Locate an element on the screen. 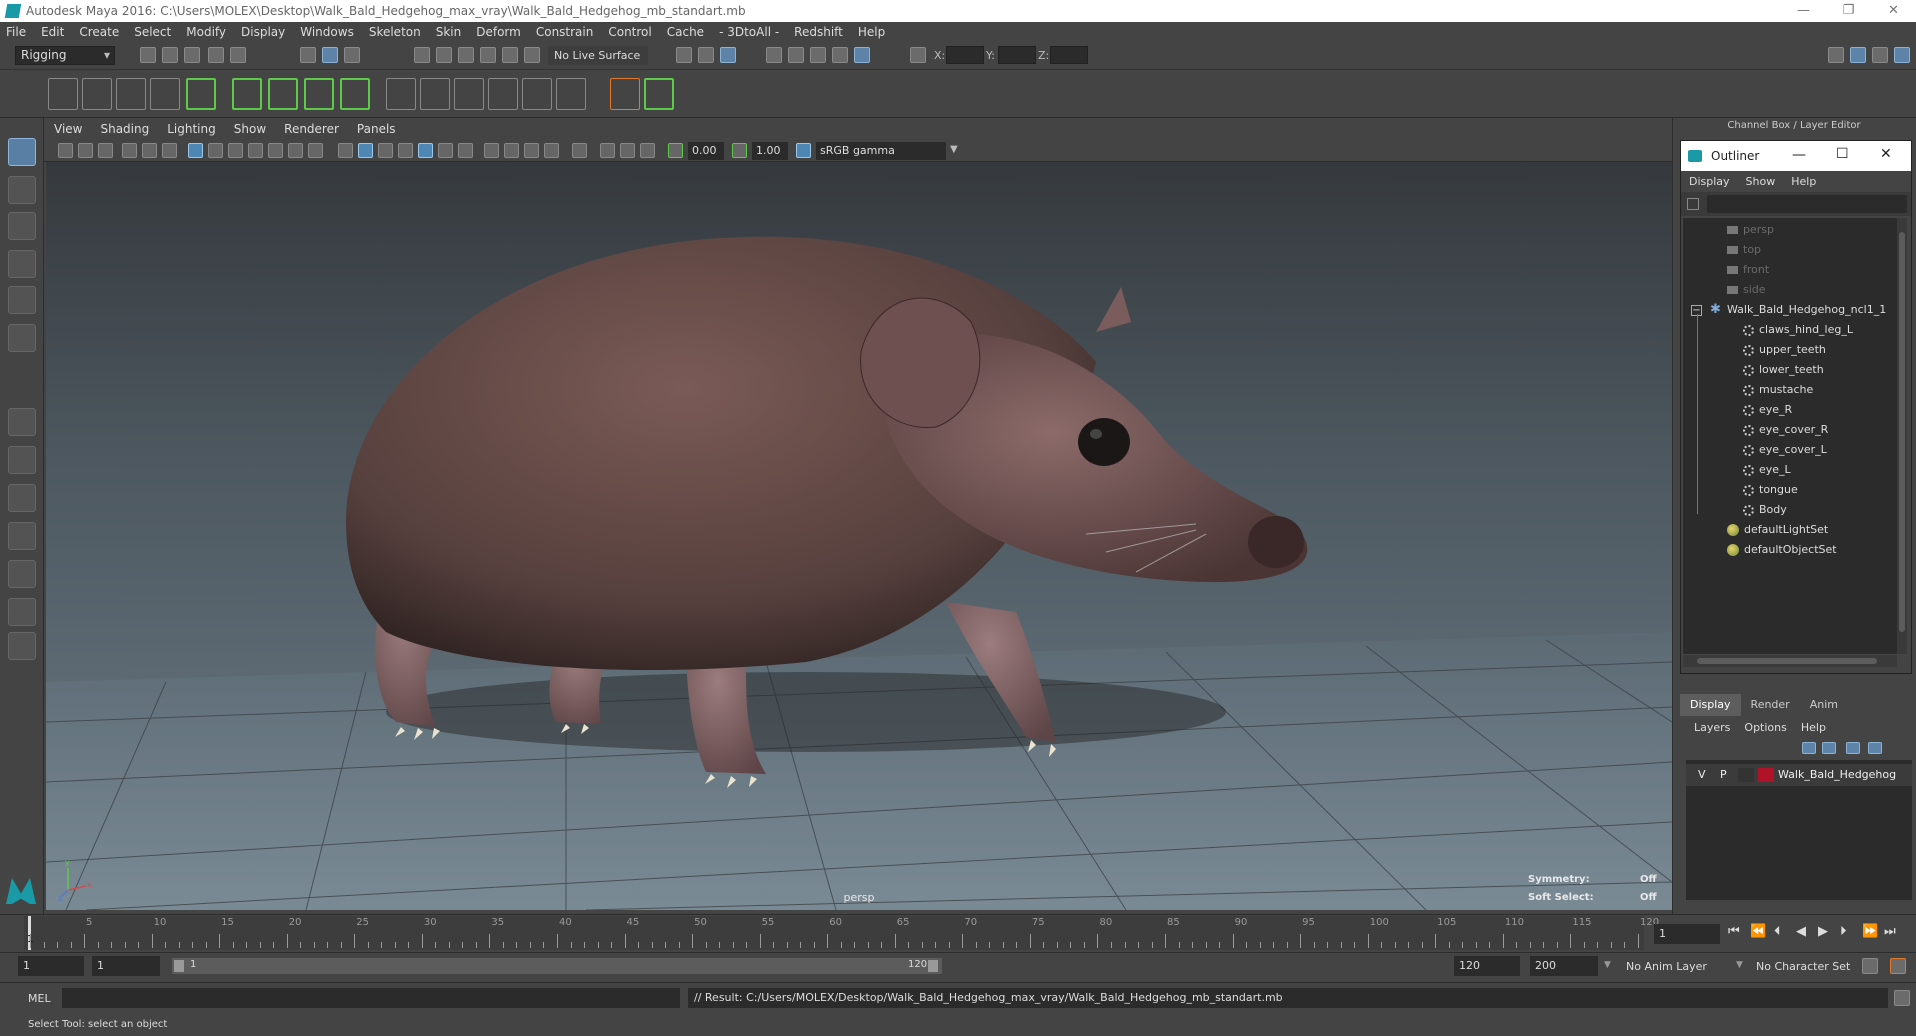 The width and height of the screenshot is (1916, 1036). smooth-shade-icon is located at coordinates (365, 150).